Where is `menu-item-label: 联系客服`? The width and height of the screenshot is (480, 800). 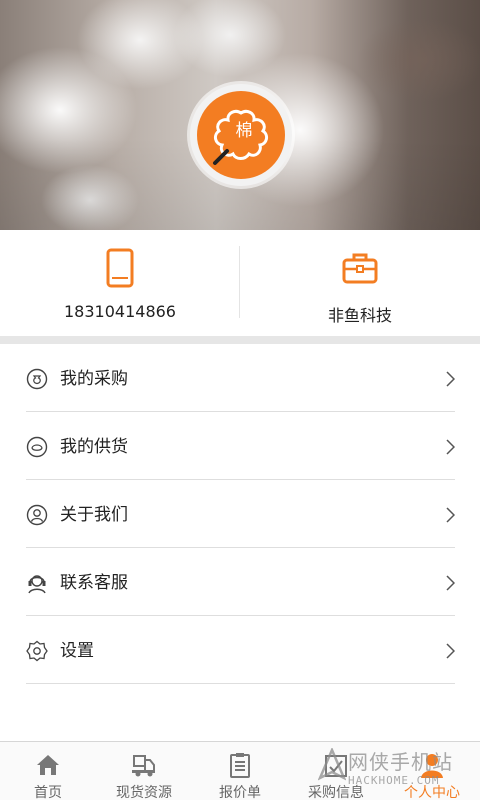 menu-item-label: 联系客服 is located at coordinates (94, 583).